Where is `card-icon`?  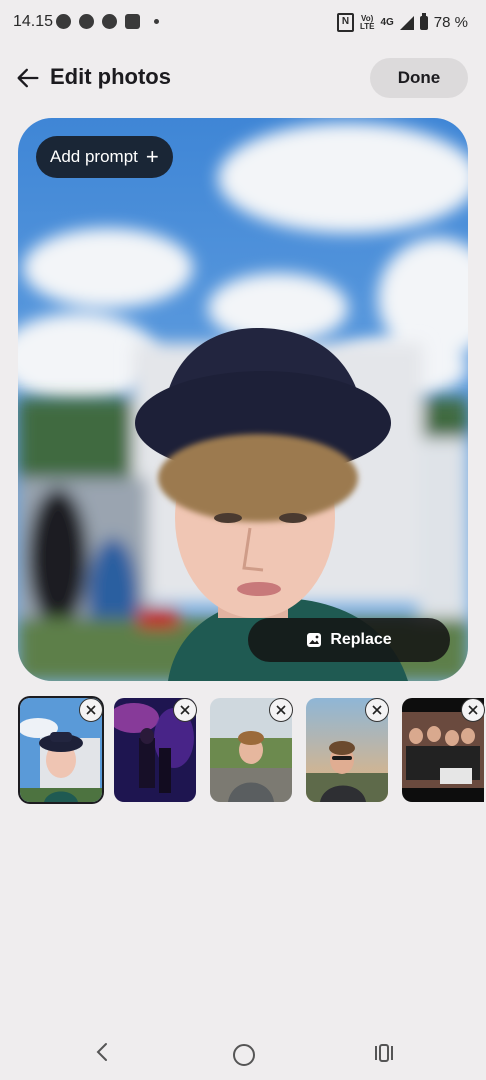 card-icon is located at coordinates (132, 21).